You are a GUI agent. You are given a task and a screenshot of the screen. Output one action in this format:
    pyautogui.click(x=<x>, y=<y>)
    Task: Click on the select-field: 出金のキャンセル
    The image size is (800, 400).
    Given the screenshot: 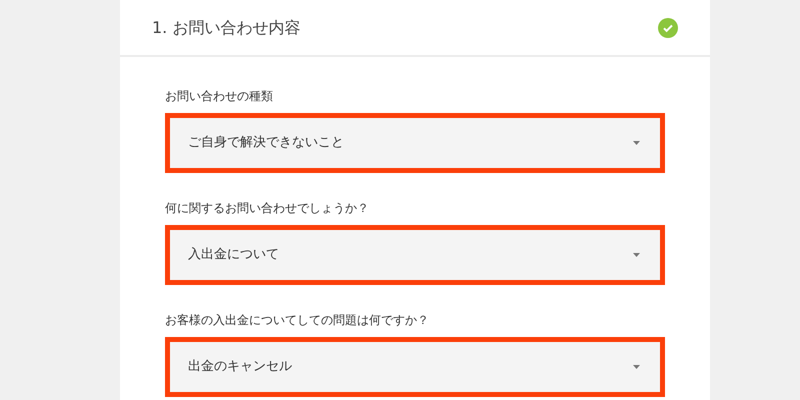 What is the action you would take?
    pyautogui.click(x=415, y=367)
    